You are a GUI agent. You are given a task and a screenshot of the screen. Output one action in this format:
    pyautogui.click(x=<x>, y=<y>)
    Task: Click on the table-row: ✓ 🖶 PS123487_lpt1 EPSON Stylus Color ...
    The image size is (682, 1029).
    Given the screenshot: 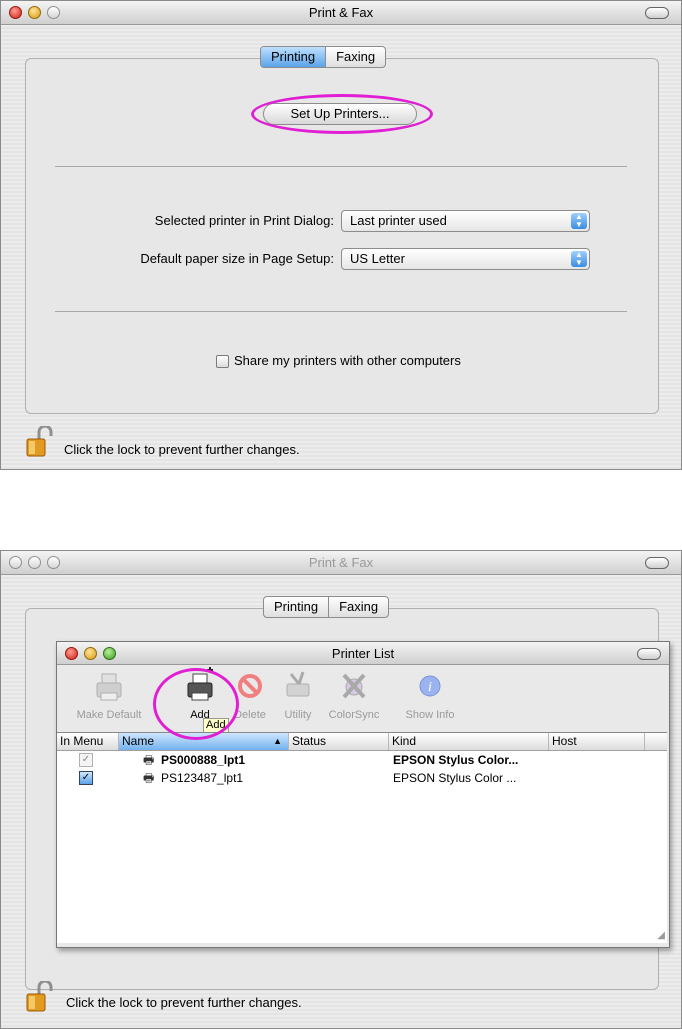 What is the action you would take?
    pyautogui.click(x=362, y=778)
    